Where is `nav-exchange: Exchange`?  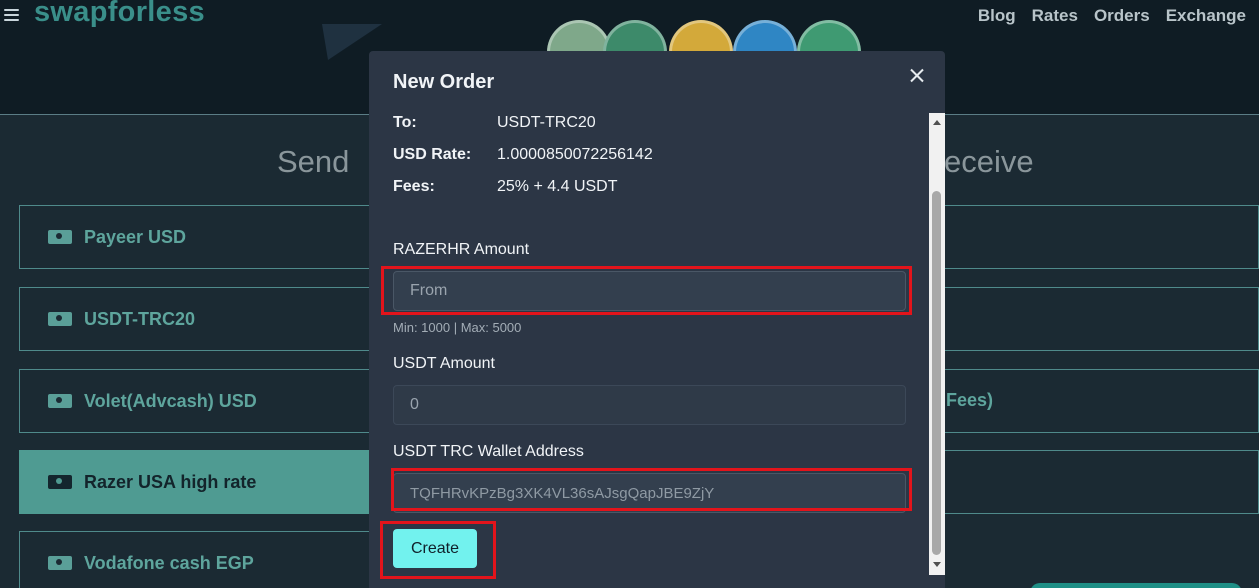
nav-exchange: Exchange is located at coordinates (1206, 16).